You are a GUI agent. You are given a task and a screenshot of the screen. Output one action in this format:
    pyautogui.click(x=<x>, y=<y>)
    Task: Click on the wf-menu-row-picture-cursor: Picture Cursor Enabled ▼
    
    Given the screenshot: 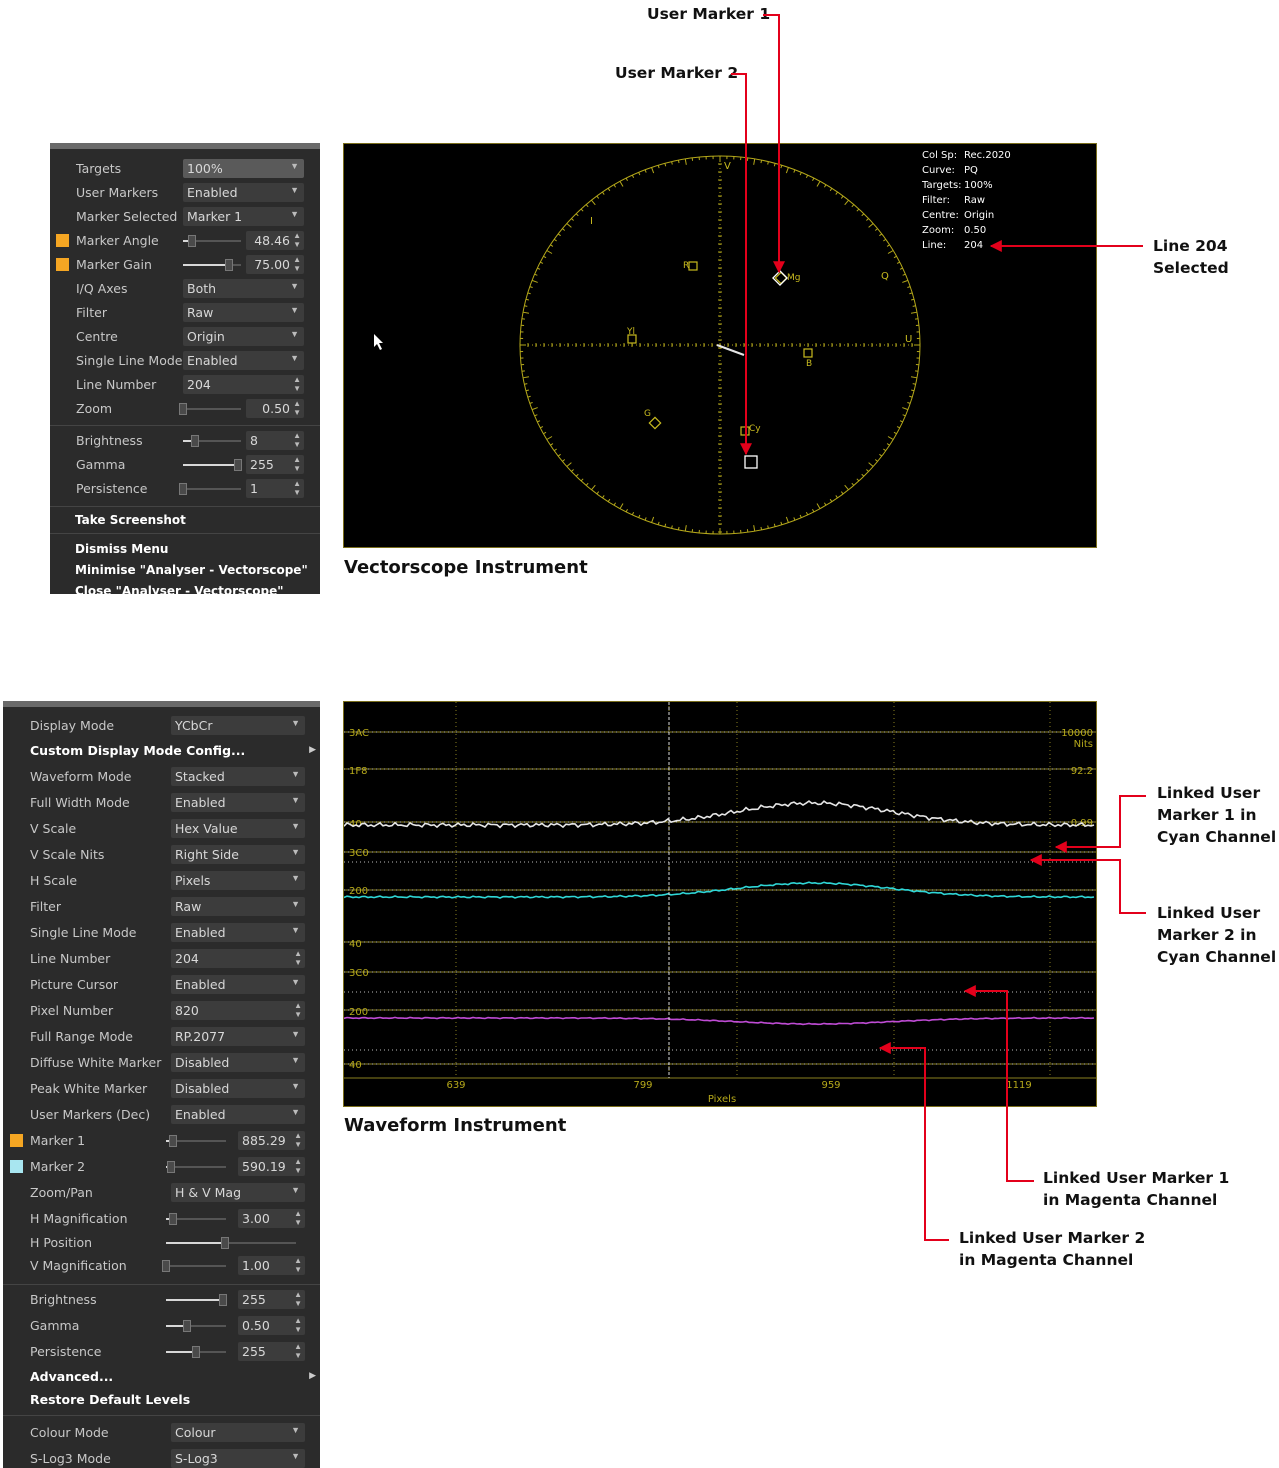 What is the action you would take?
    pyautogui.click(x=161, y=985)
    